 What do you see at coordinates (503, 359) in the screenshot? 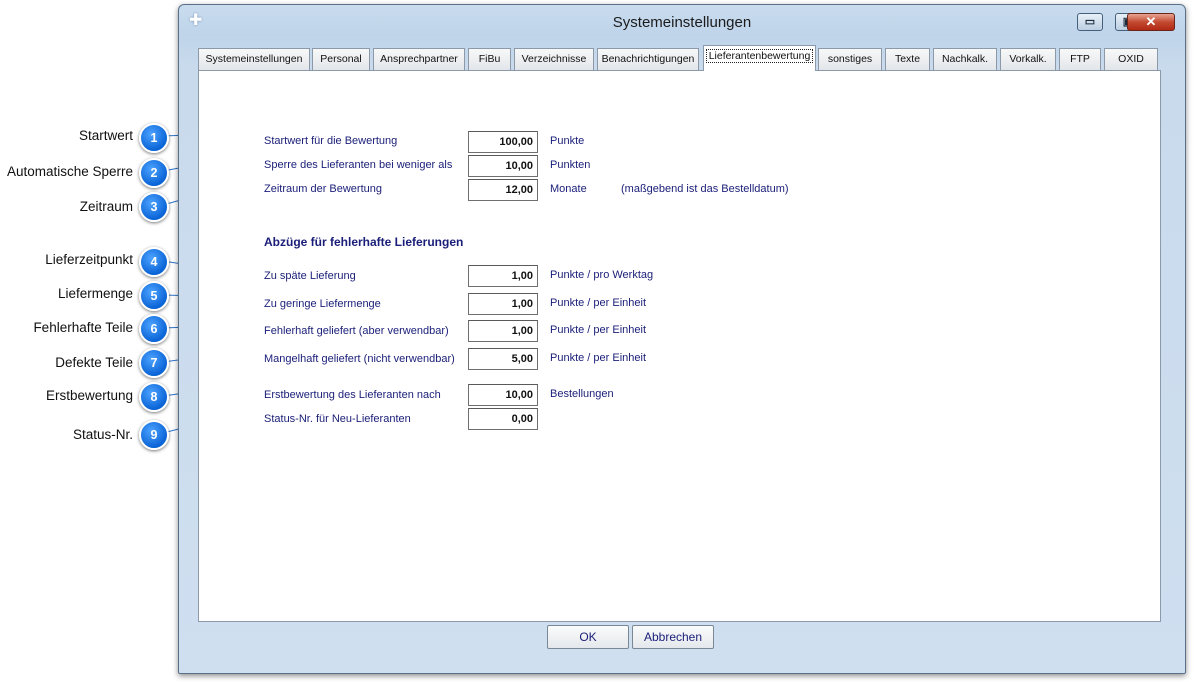
I see `mangelhaft-field: 5,00` at bounding box center [503, 359].